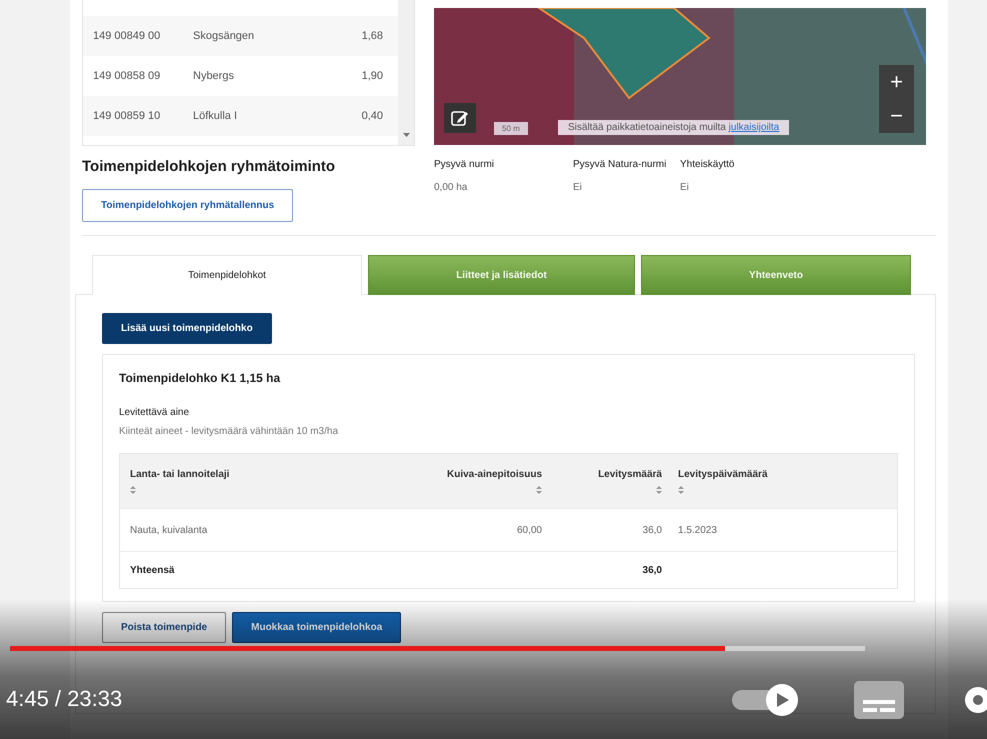 The image size is (987, 739). I want to click on parcel-area: 0,40, so click(353, 116).